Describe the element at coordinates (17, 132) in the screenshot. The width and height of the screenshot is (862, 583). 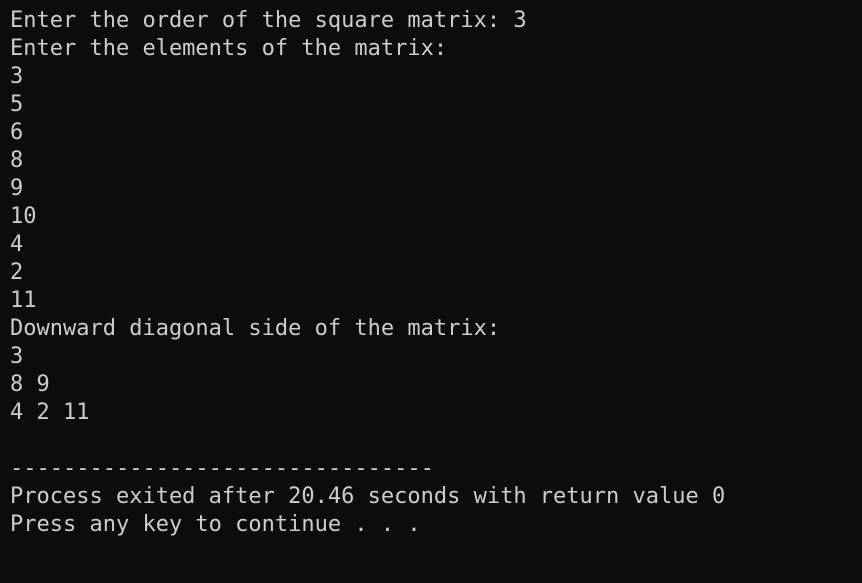
I see `input-element-line: 6` at that location.